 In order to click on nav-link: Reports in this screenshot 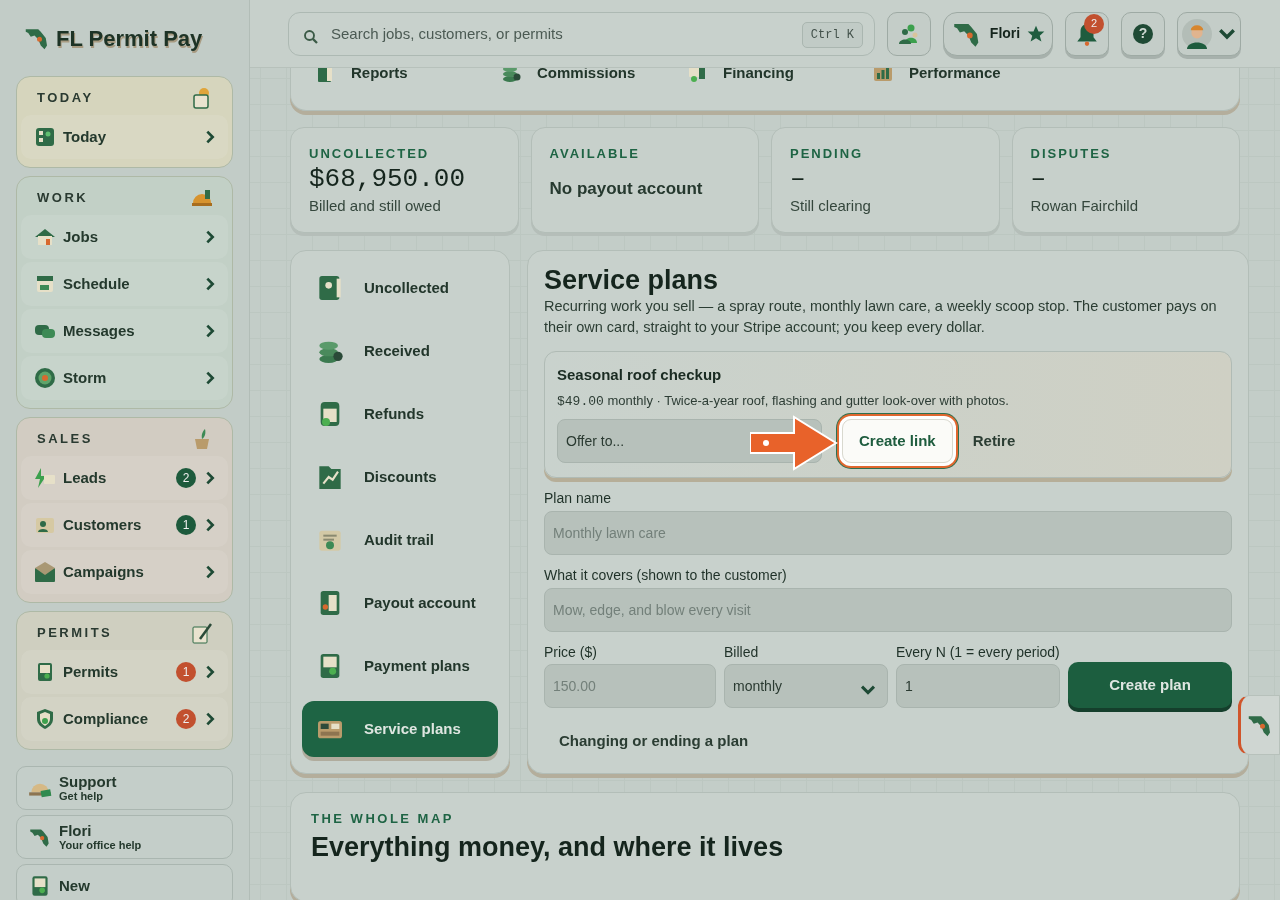, I will do `click(406, 76)`.